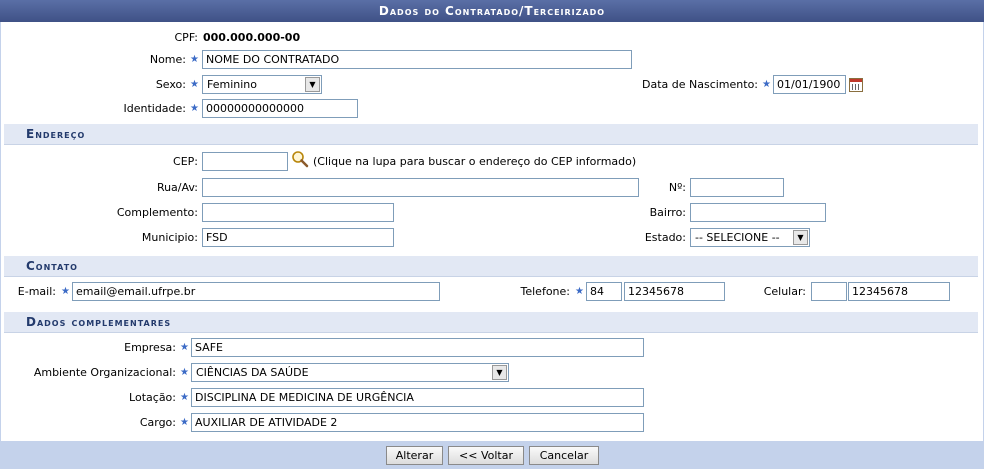  What do you see at coordinates (545, 291) in the screenshot?
I see `telefone-label: Telefone:` at bounding box center [545, 291].